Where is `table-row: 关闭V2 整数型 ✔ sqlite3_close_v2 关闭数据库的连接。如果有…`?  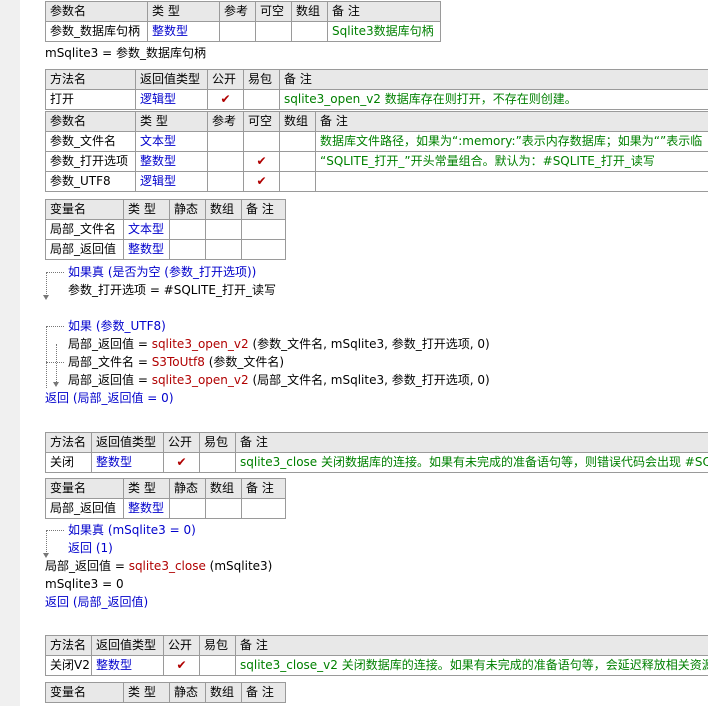 table-row: 关闭V2 整数型 ✔ sqlite3_close_v2 关闭数据库的连接。如果有… is located at coordinates (376, 665).